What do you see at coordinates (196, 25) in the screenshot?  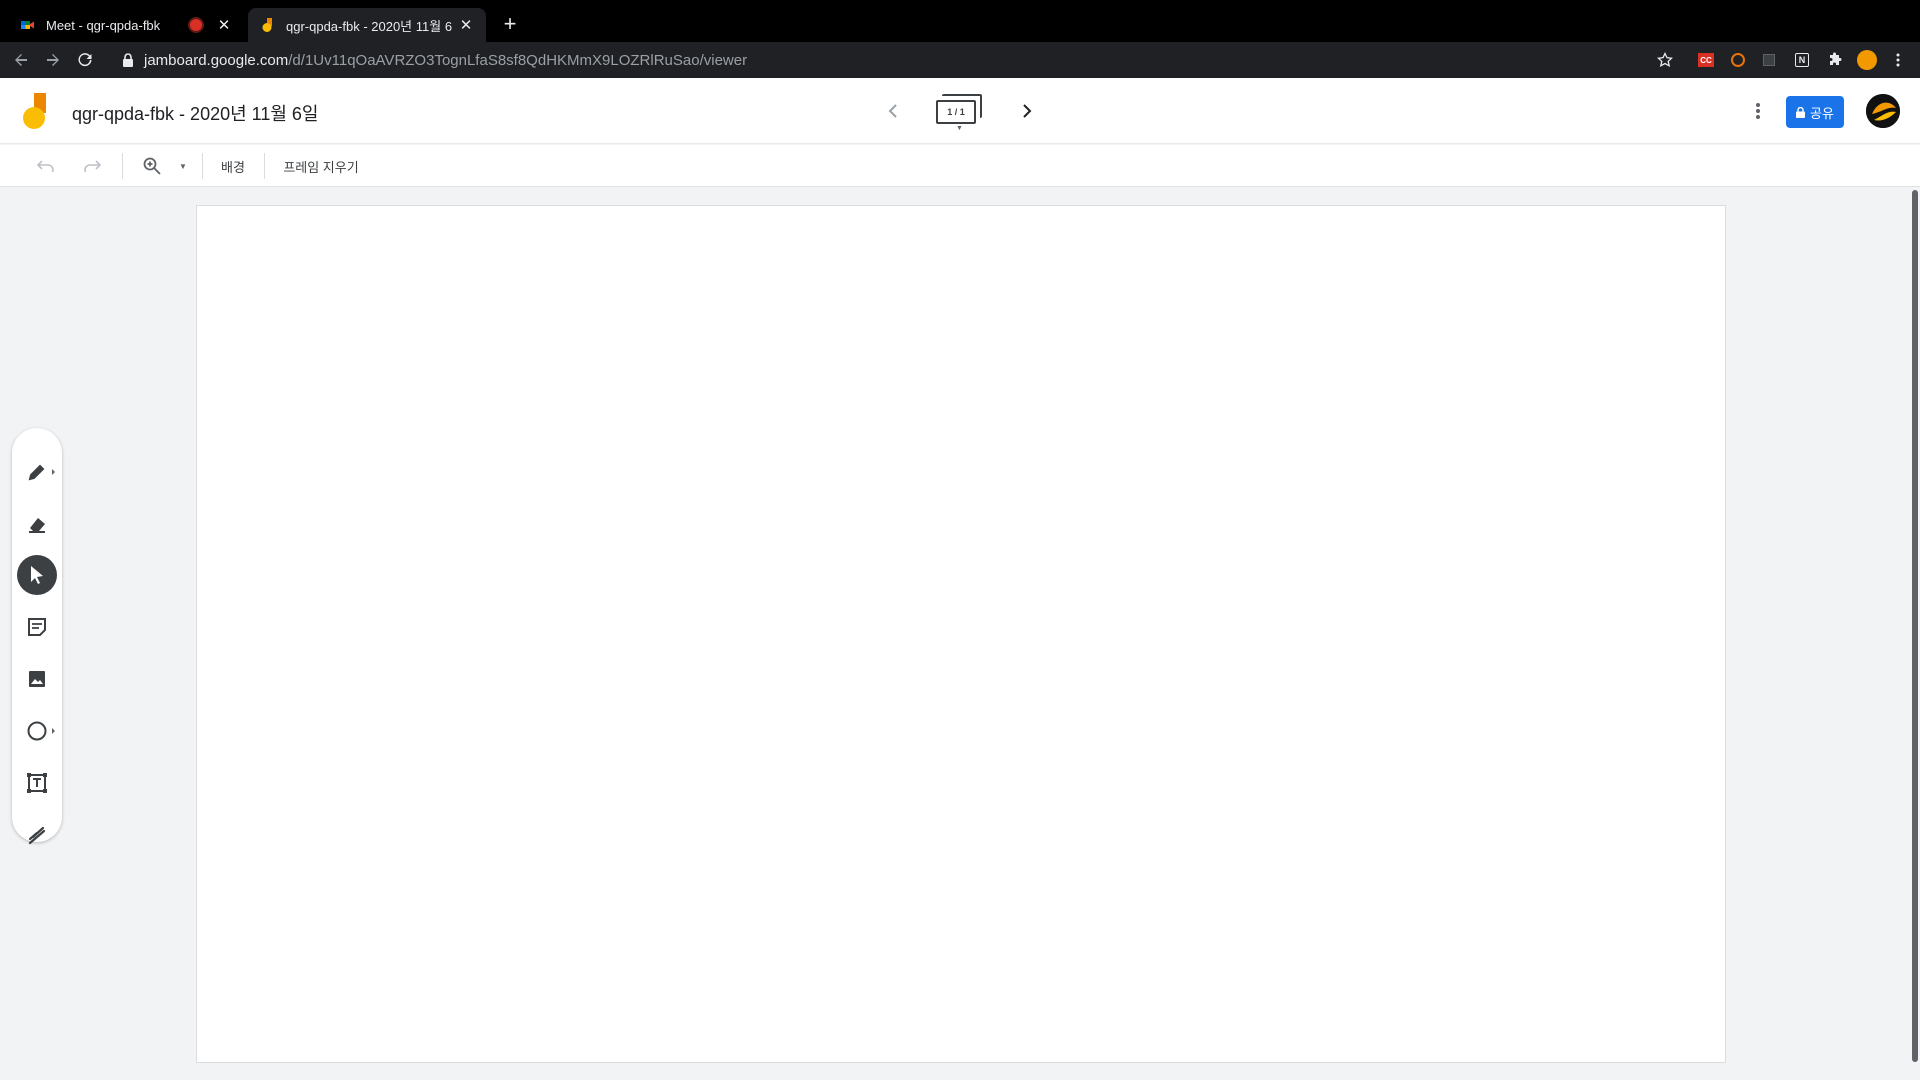 I see `recording-icon` at bounding box center [196, 25].